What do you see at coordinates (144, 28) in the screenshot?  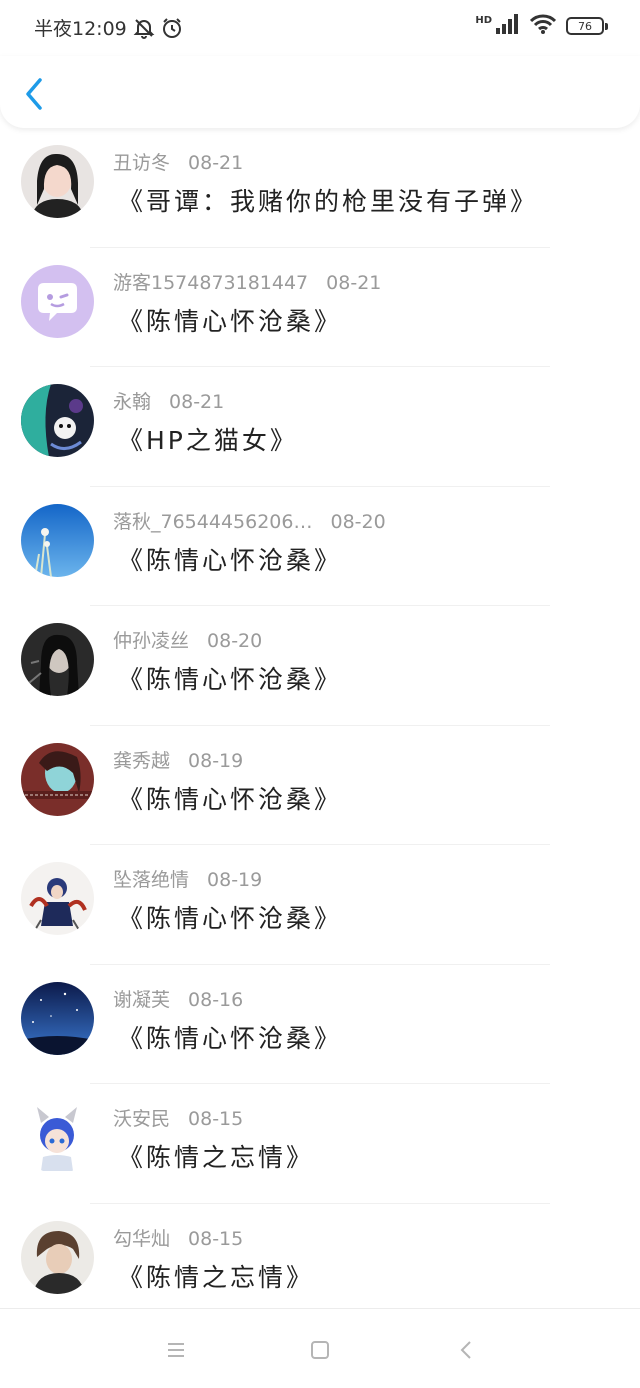 I see `bell-muted-icon` at bounding box center [144, 28].